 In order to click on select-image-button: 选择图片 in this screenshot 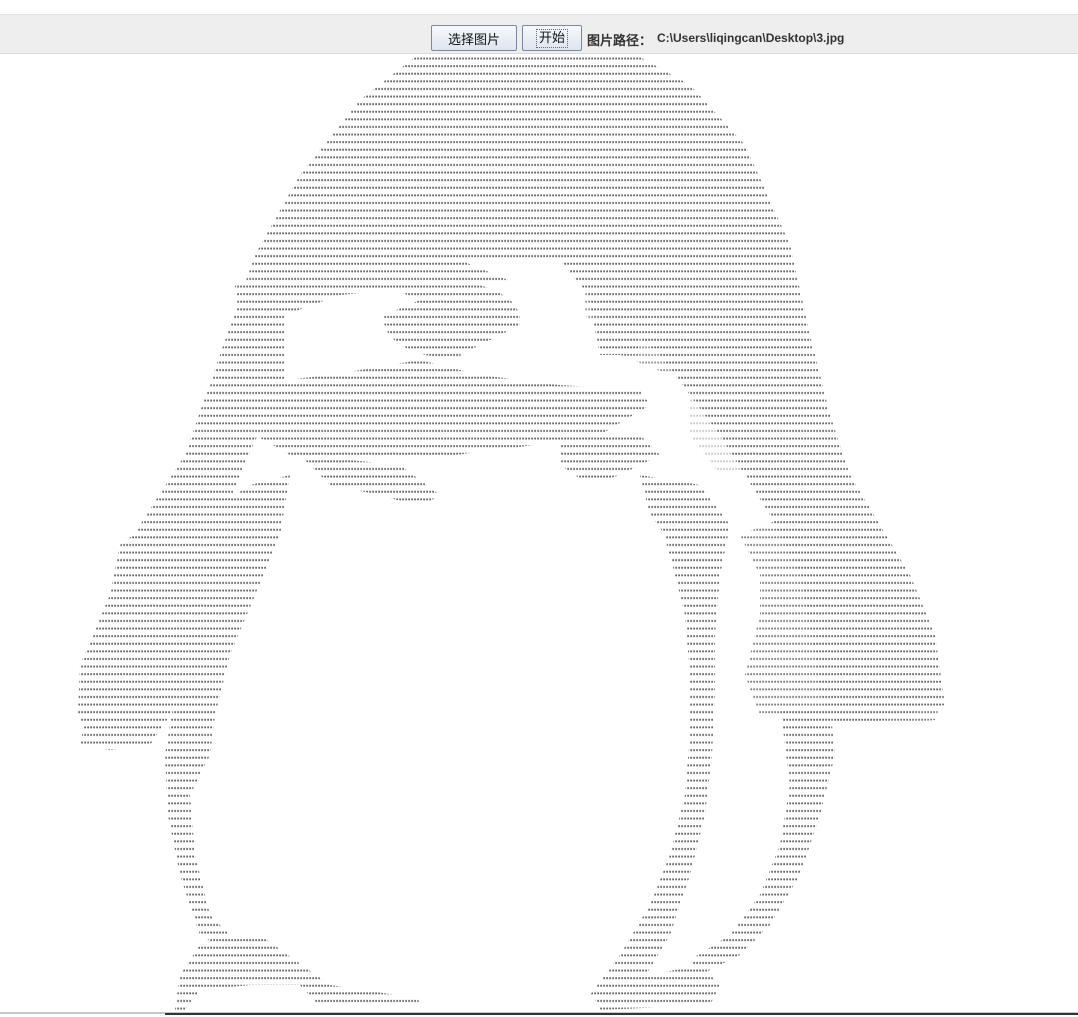, I will do `click(474, 38)`.